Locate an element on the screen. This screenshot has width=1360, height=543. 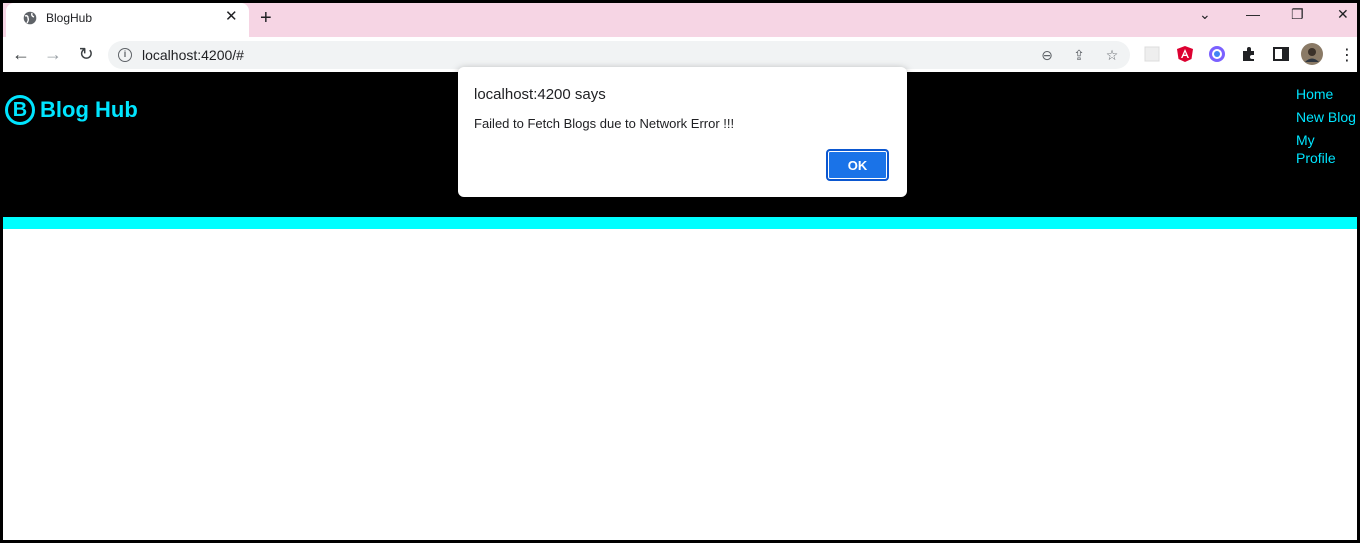
reload-icon: ↻ is located at coordinates (86, 54).